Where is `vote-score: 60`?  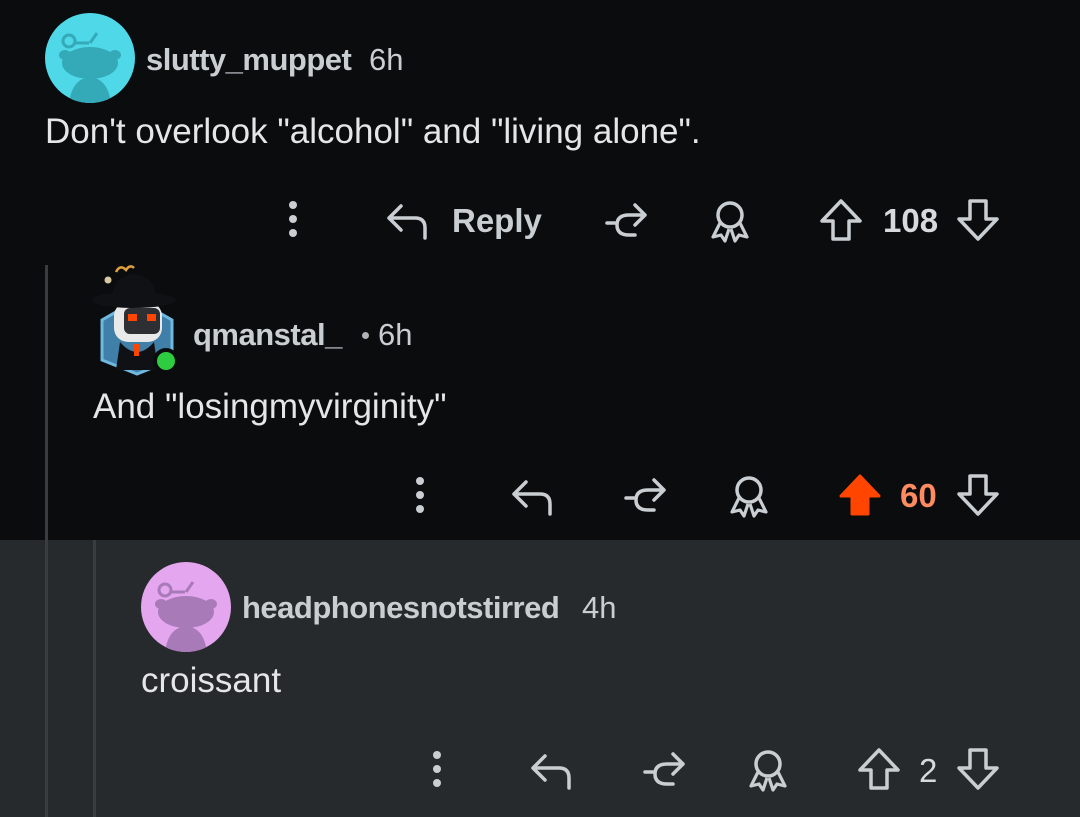 vote-score: 60 is located at coordinates (918, 495).